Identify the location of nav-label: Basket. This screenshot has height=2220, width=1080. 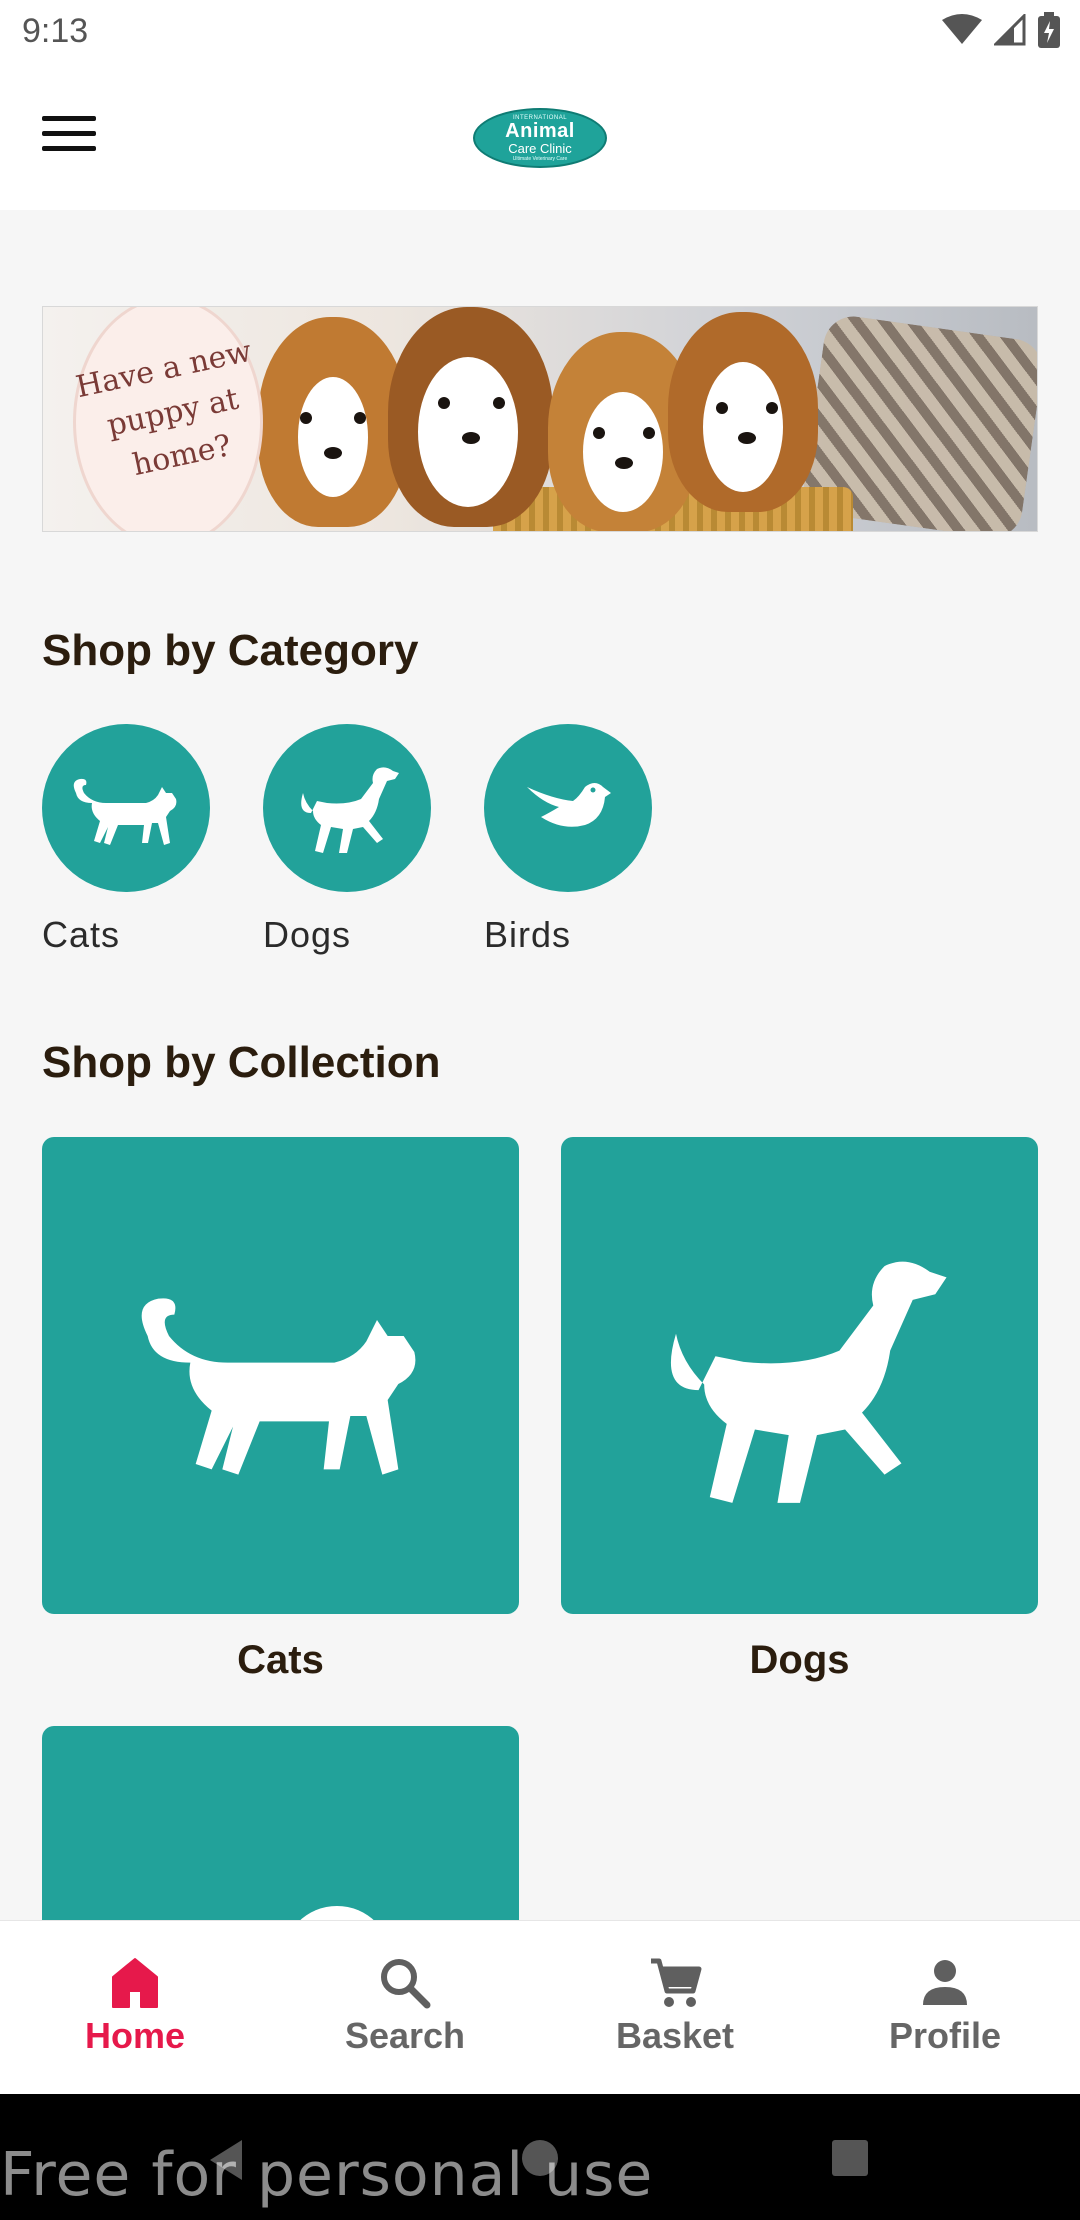
(675, 2035).